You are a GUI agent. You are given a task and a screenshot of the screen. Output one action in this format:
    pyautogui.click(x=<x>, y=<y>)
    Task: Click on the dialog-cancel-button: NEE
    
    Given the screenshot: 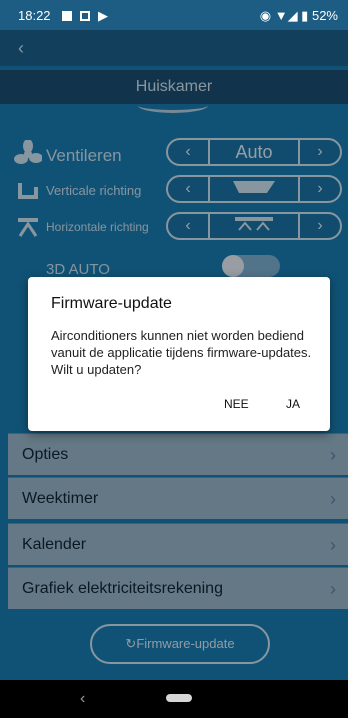 What is the action you would take?
    pyautogui.click(x=236, y=404)
    